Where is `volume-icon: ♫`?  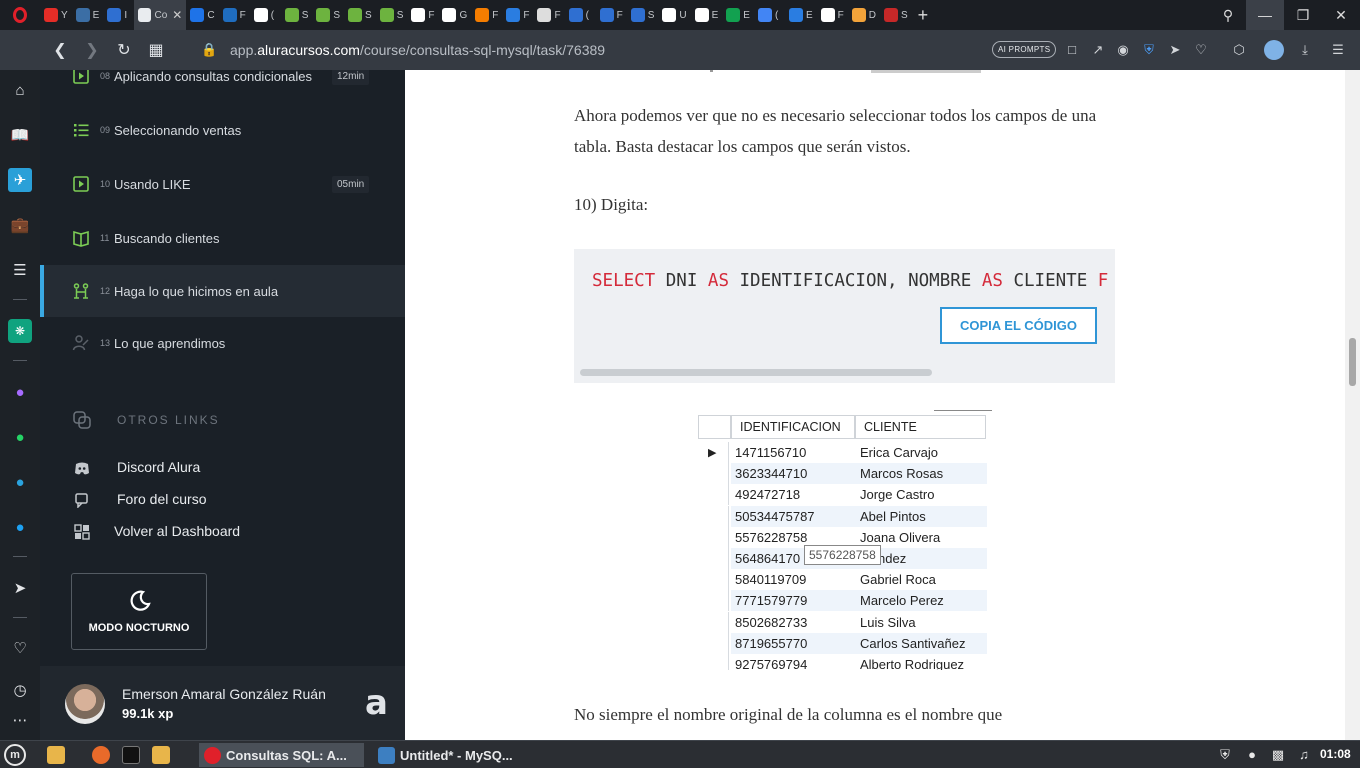
volume-icon: ♫ is located at coordinates (1304, 755).